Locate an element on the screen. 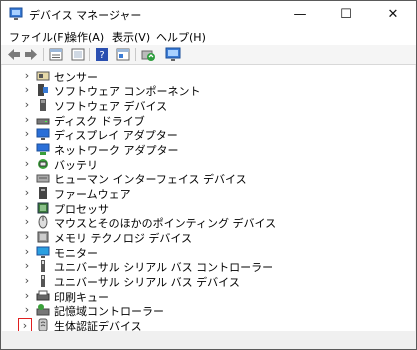  back-icon is located at coordinates (14, 54).